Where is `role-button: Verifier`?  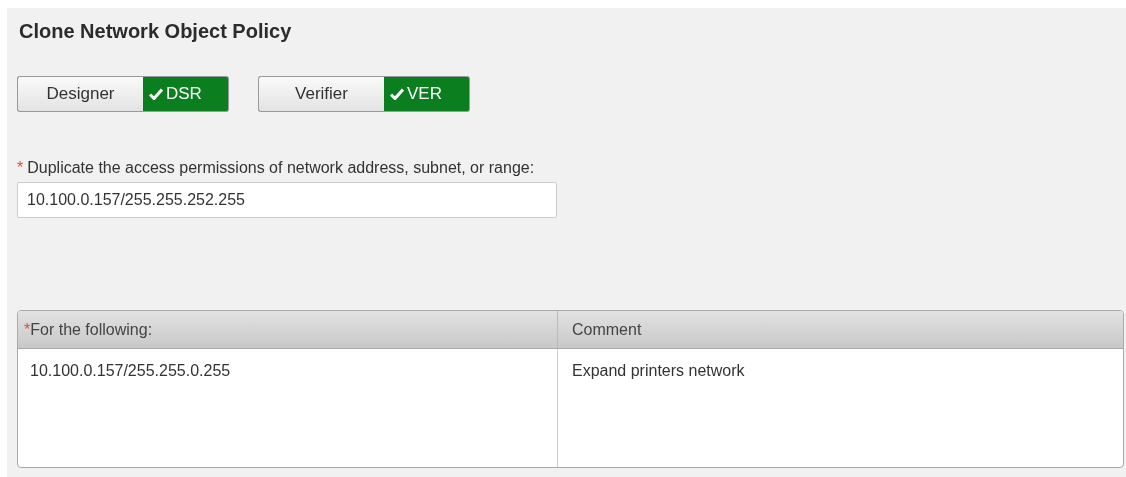 role-button: Verifier is located at coordinates (321, 94).